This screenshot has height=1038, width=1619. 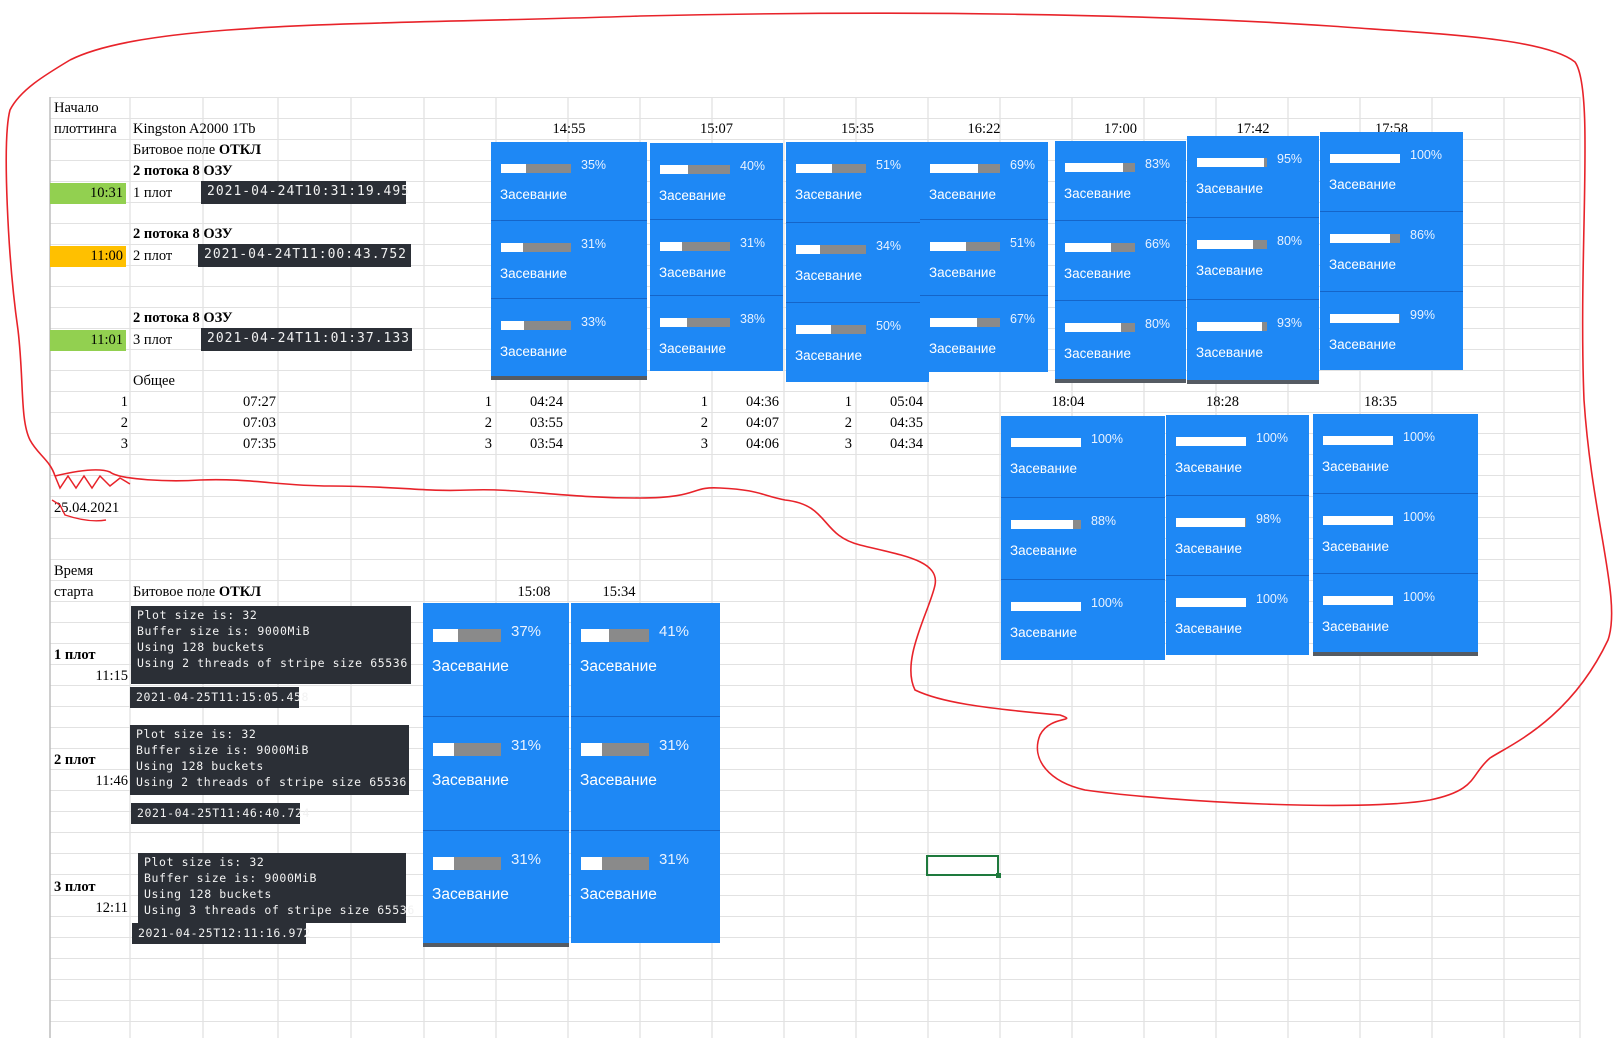 I want to click on plot-start-time: 11:01, so click(x=88, y=340).